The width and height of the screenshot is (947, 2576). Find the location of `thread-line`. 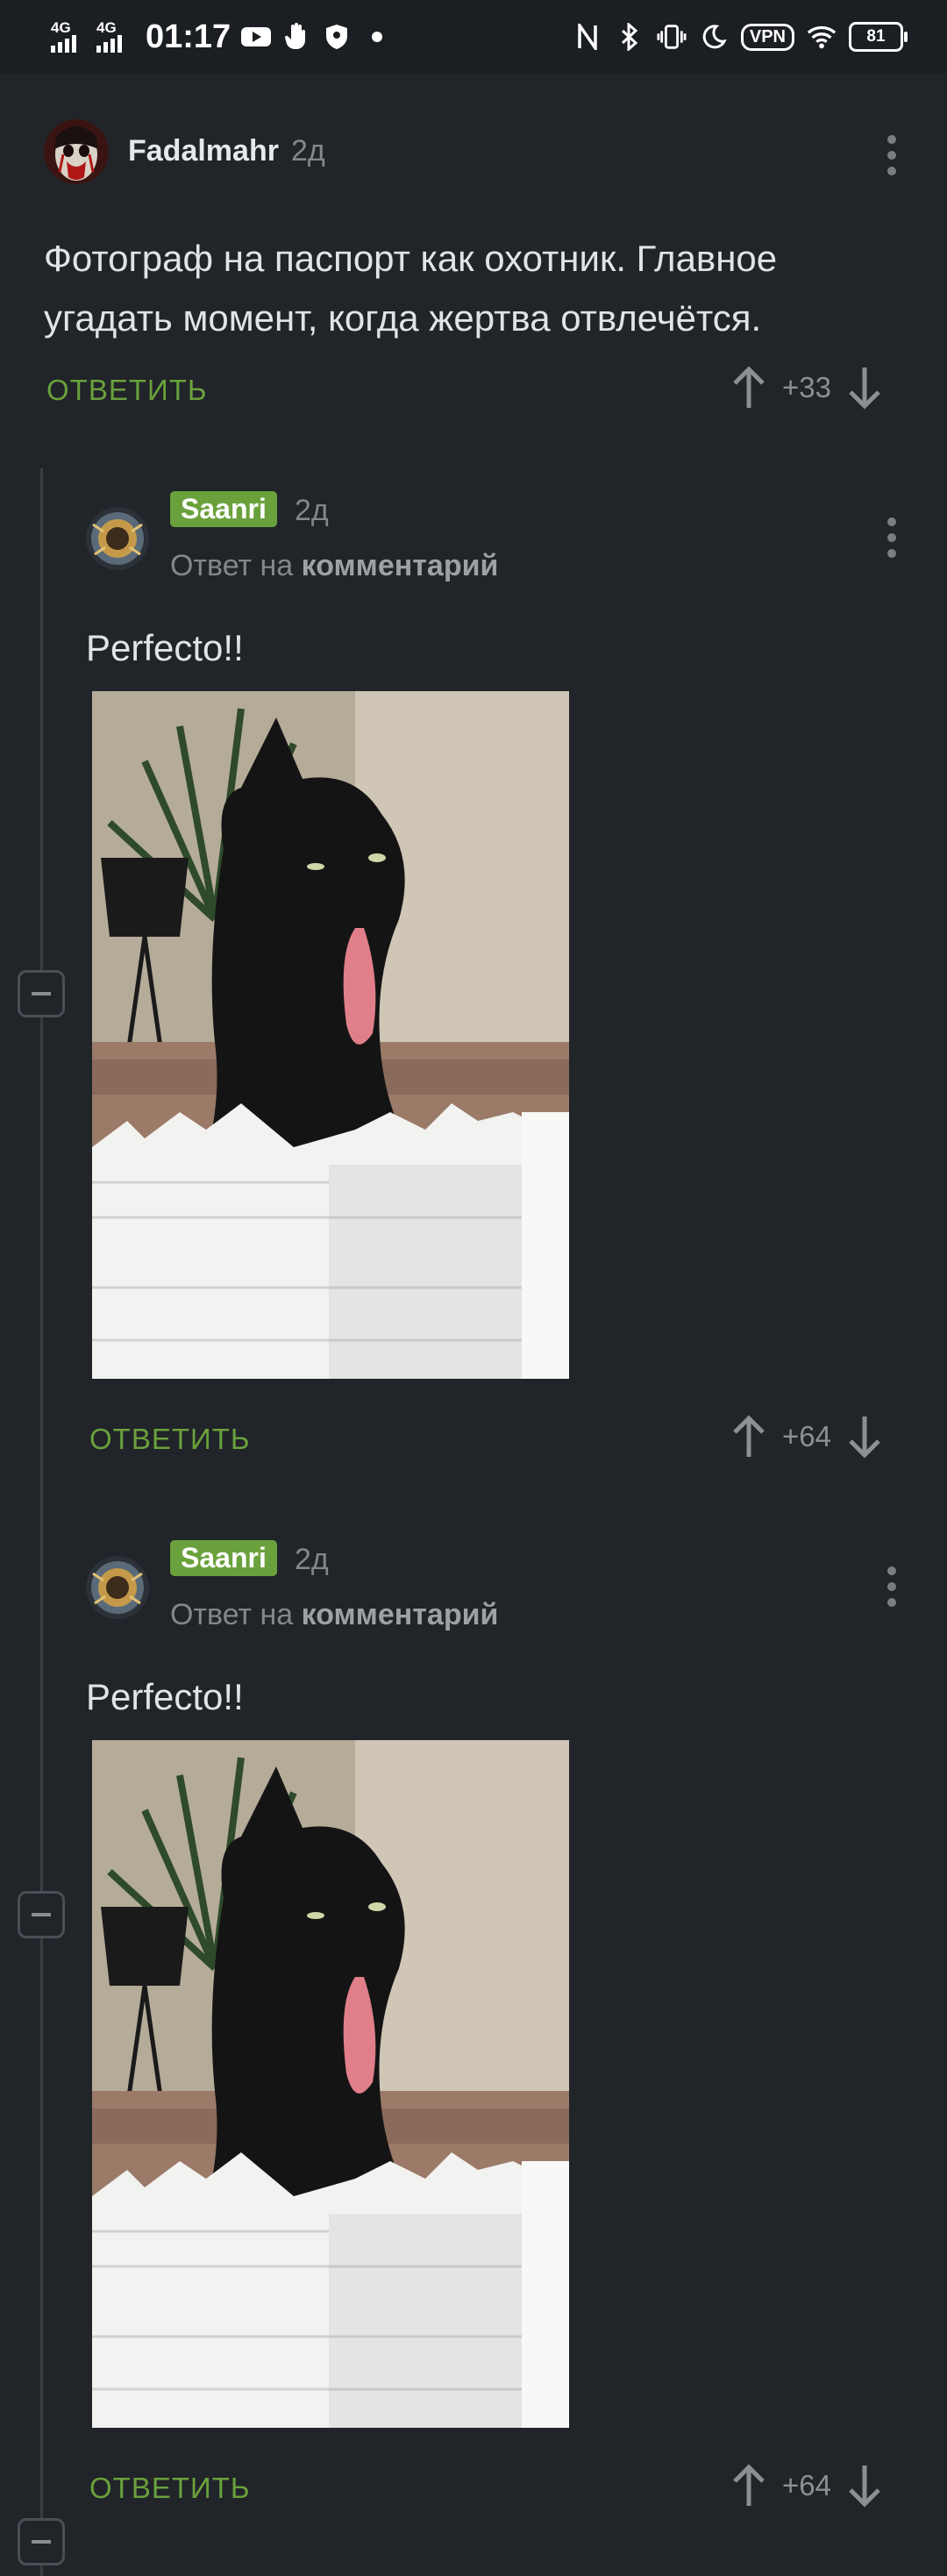

thread-line is located at coordinates (42, 1522).